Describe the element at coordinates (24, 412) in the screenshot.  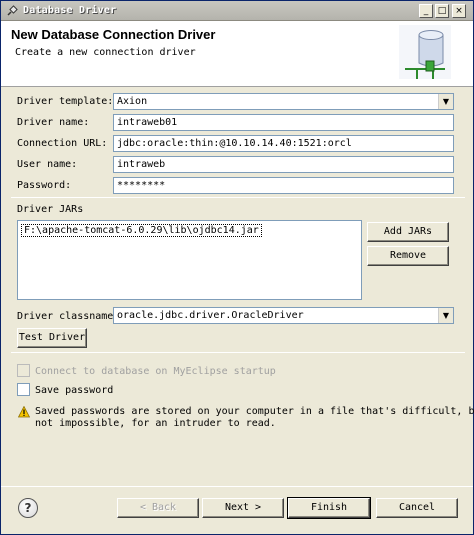
I see `warning-icon` at that location.